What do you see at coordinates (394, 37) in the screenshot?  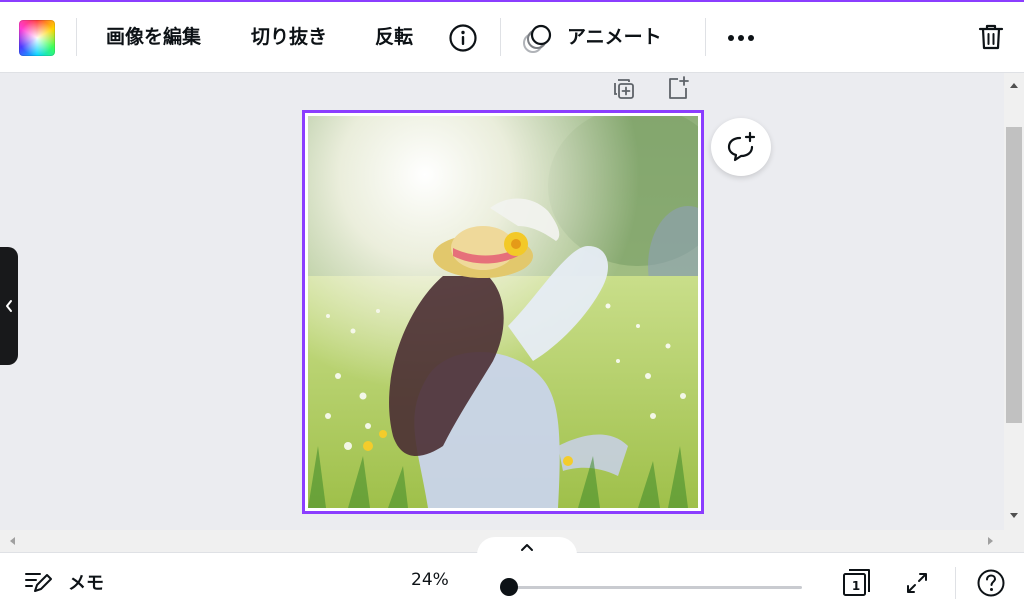 I see `flip-button: 反転` at bounding box center [394, 37].